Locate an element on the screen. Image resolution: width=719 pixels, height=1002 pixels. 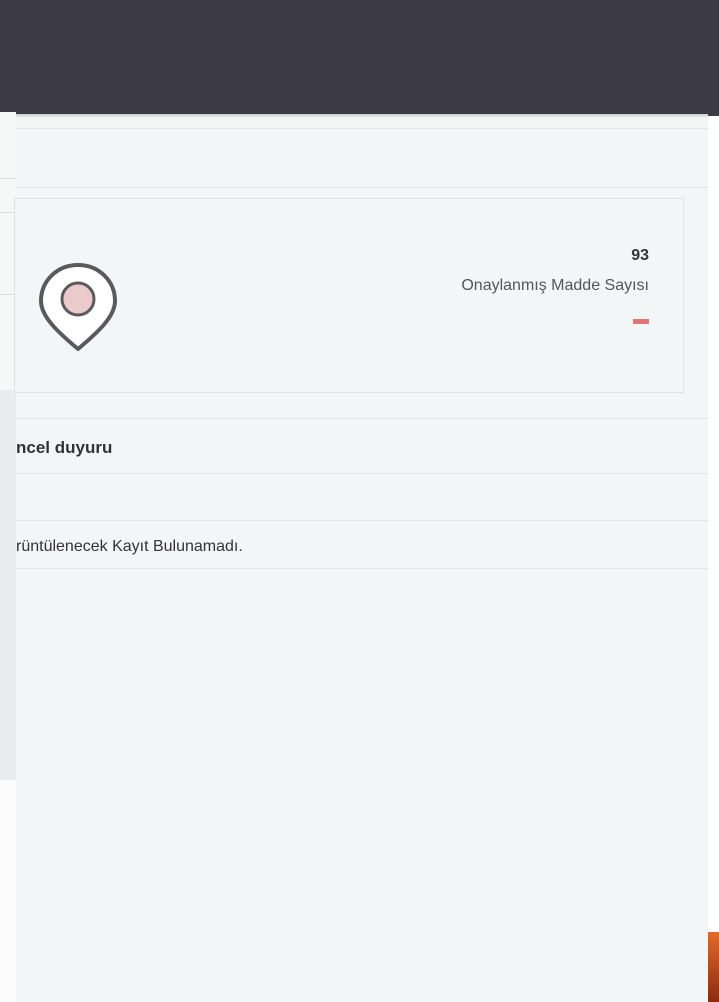
map-marker-icon is located at coordinates (78, 306).